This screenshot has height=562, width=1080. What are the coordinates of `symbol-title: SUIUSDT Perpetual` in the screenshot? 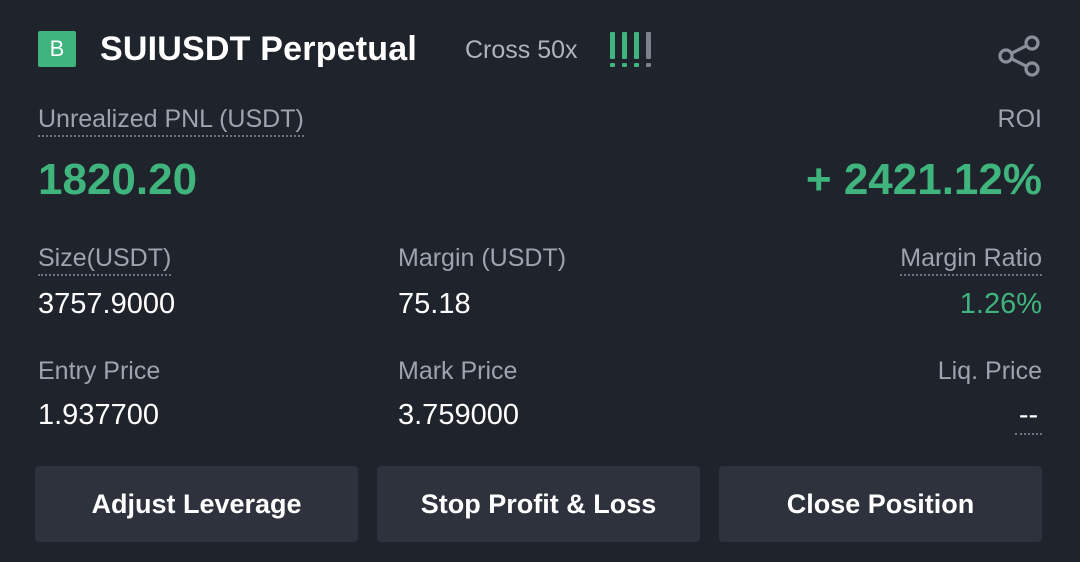 It's located at (258, 49).